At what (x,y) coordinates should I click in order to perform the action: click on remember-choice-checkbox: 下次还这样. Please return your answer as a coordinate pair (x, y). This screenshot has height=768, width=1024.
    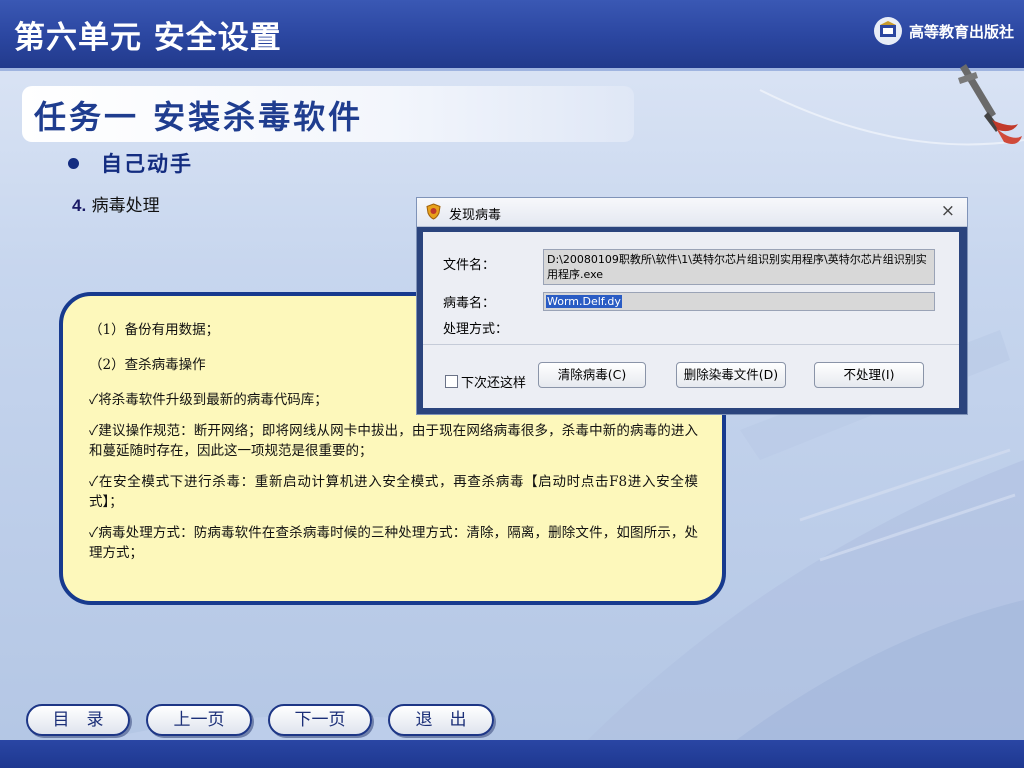
    Looking at the image, I should click on (485, 381).